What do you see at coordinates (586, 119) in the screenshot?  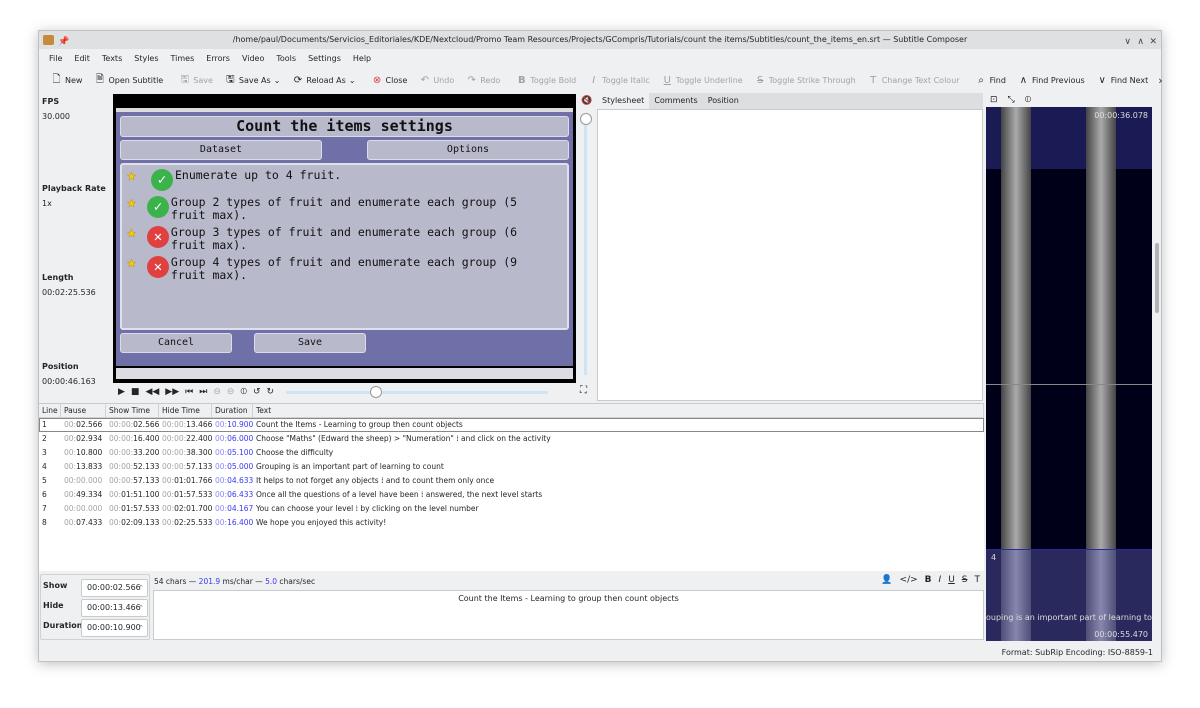 I see `volume-handle` at bounding box center [586, 119].